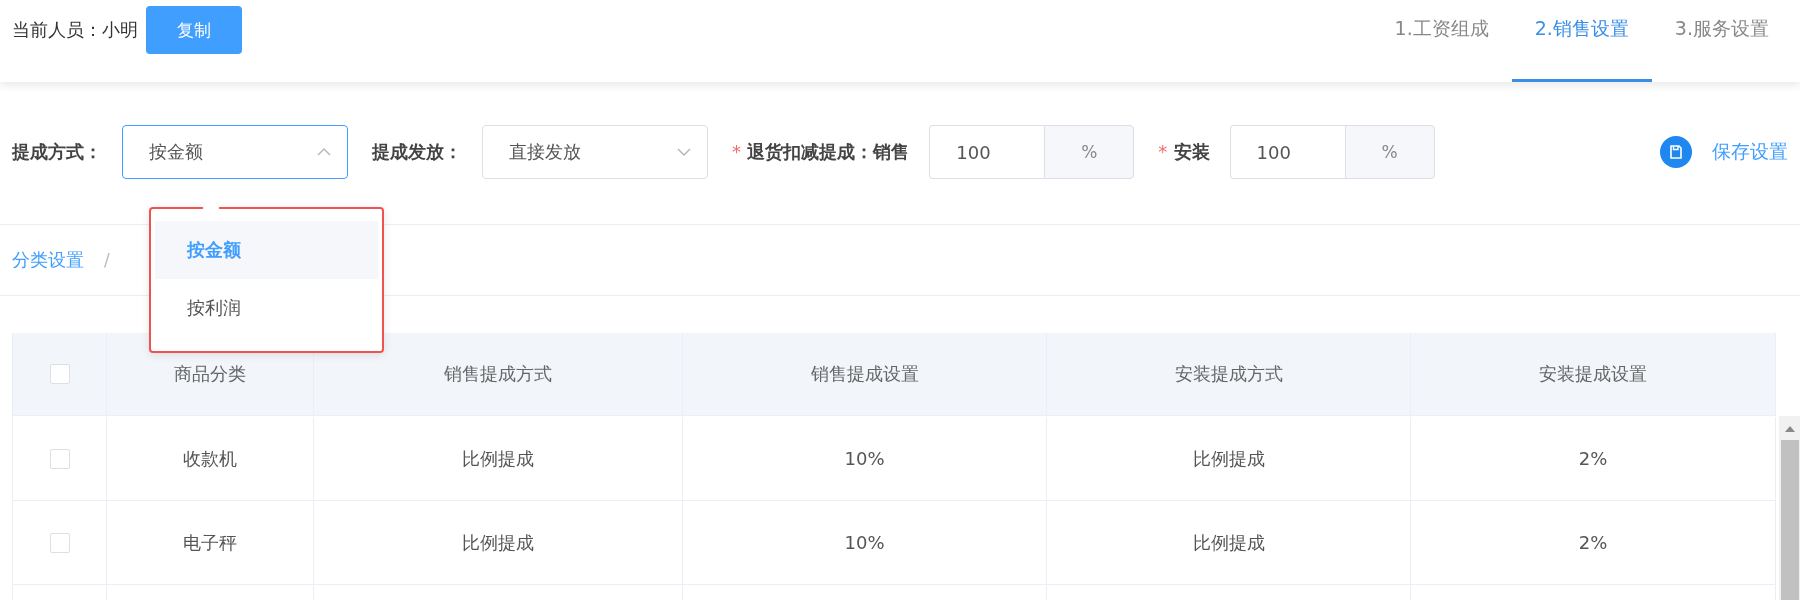  Describe the element at coordinates (498, 374) in the screenshot. I see `column-header: 销售提成方式` at that location.